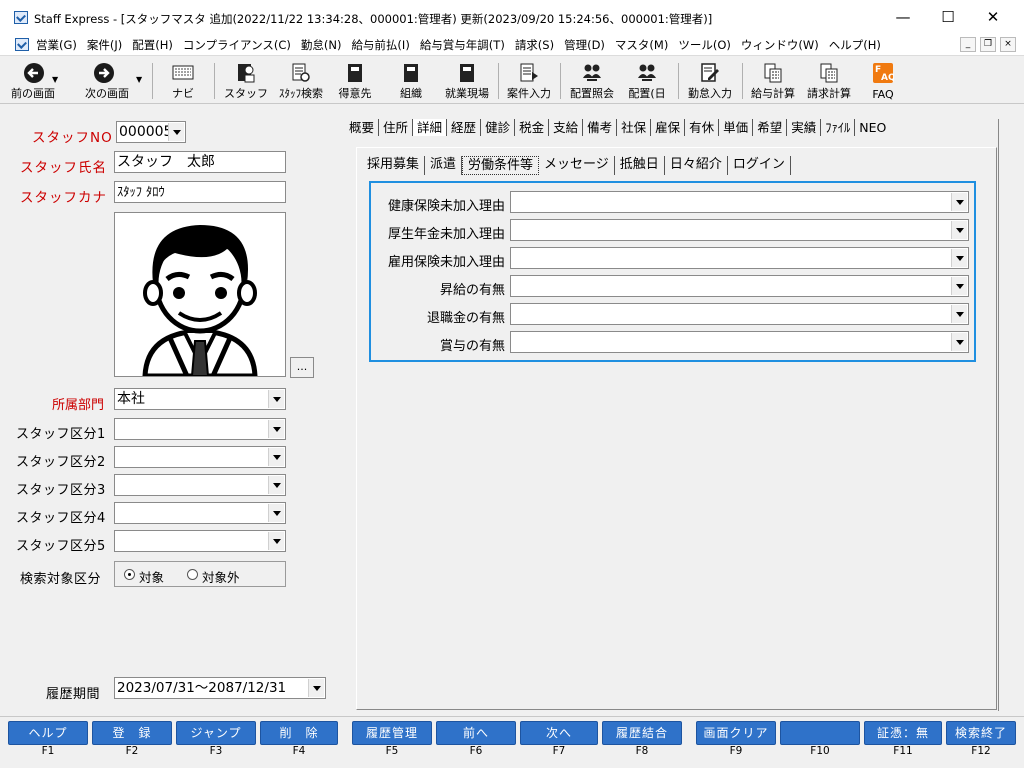 This screenshot has width=1024, height=768. What do you see at coordinates (396, 127) in the screenshot?
I see `tab-address: 住所` at bounding box center [396, 127].